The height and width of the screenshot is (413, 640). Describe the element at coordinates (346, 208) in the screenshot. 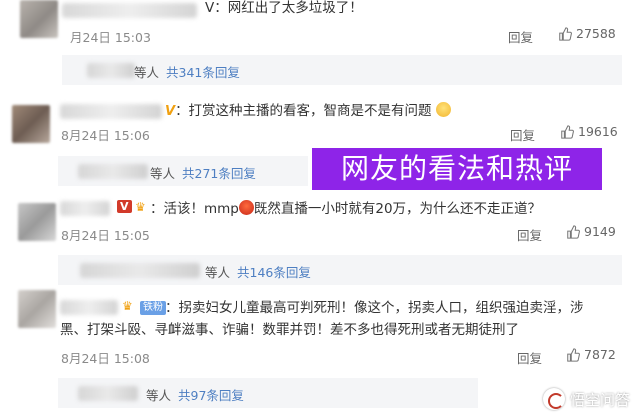

I see `comment-text: ：活该！mmp 既然直播一小时就有20万，为什么还不走正道？` at that location.